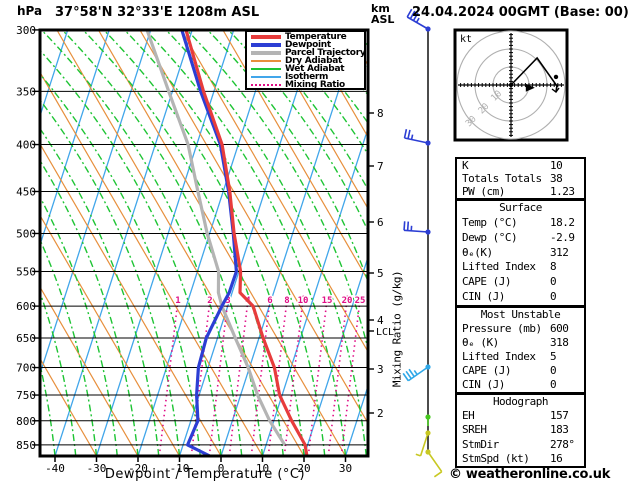  I want to click on table-row-value: 10, so click(556, 165).